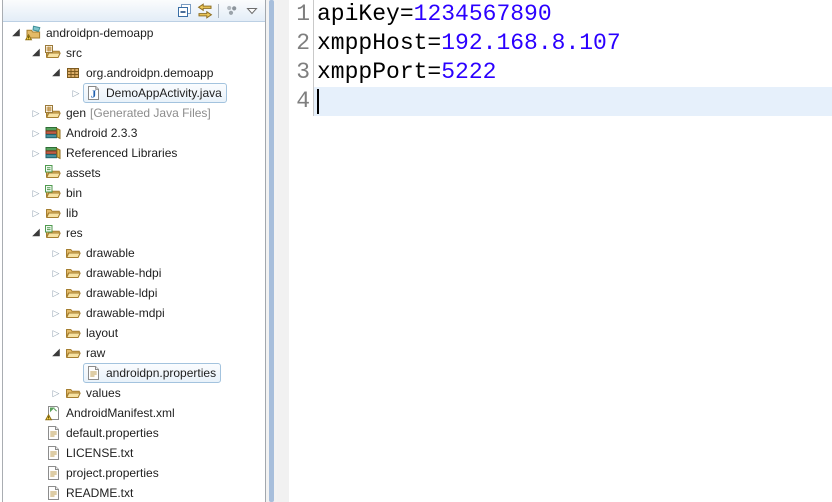  I want to click on tree-item-raw: ◢ raw, so click(134, 353).